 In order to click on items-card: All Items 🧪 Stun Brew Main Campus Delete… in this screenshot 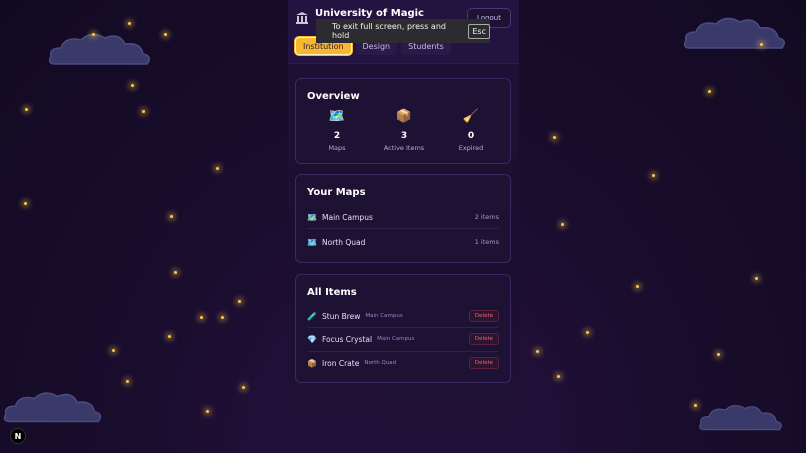, I will do `click(403, 328)`.